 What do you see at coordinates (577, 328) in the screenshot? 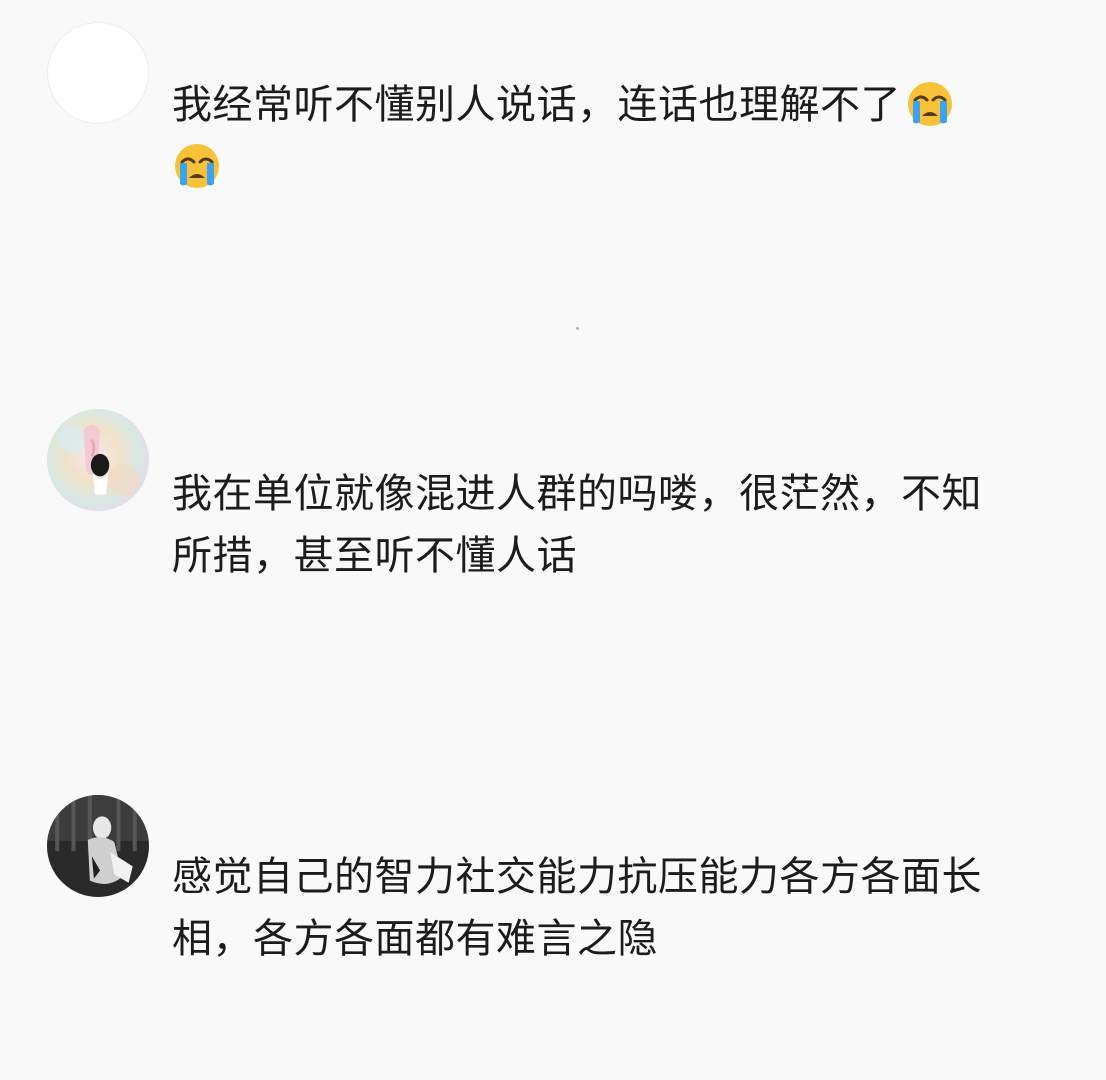
I see `divider-dot` at bounding box center [577, 328].